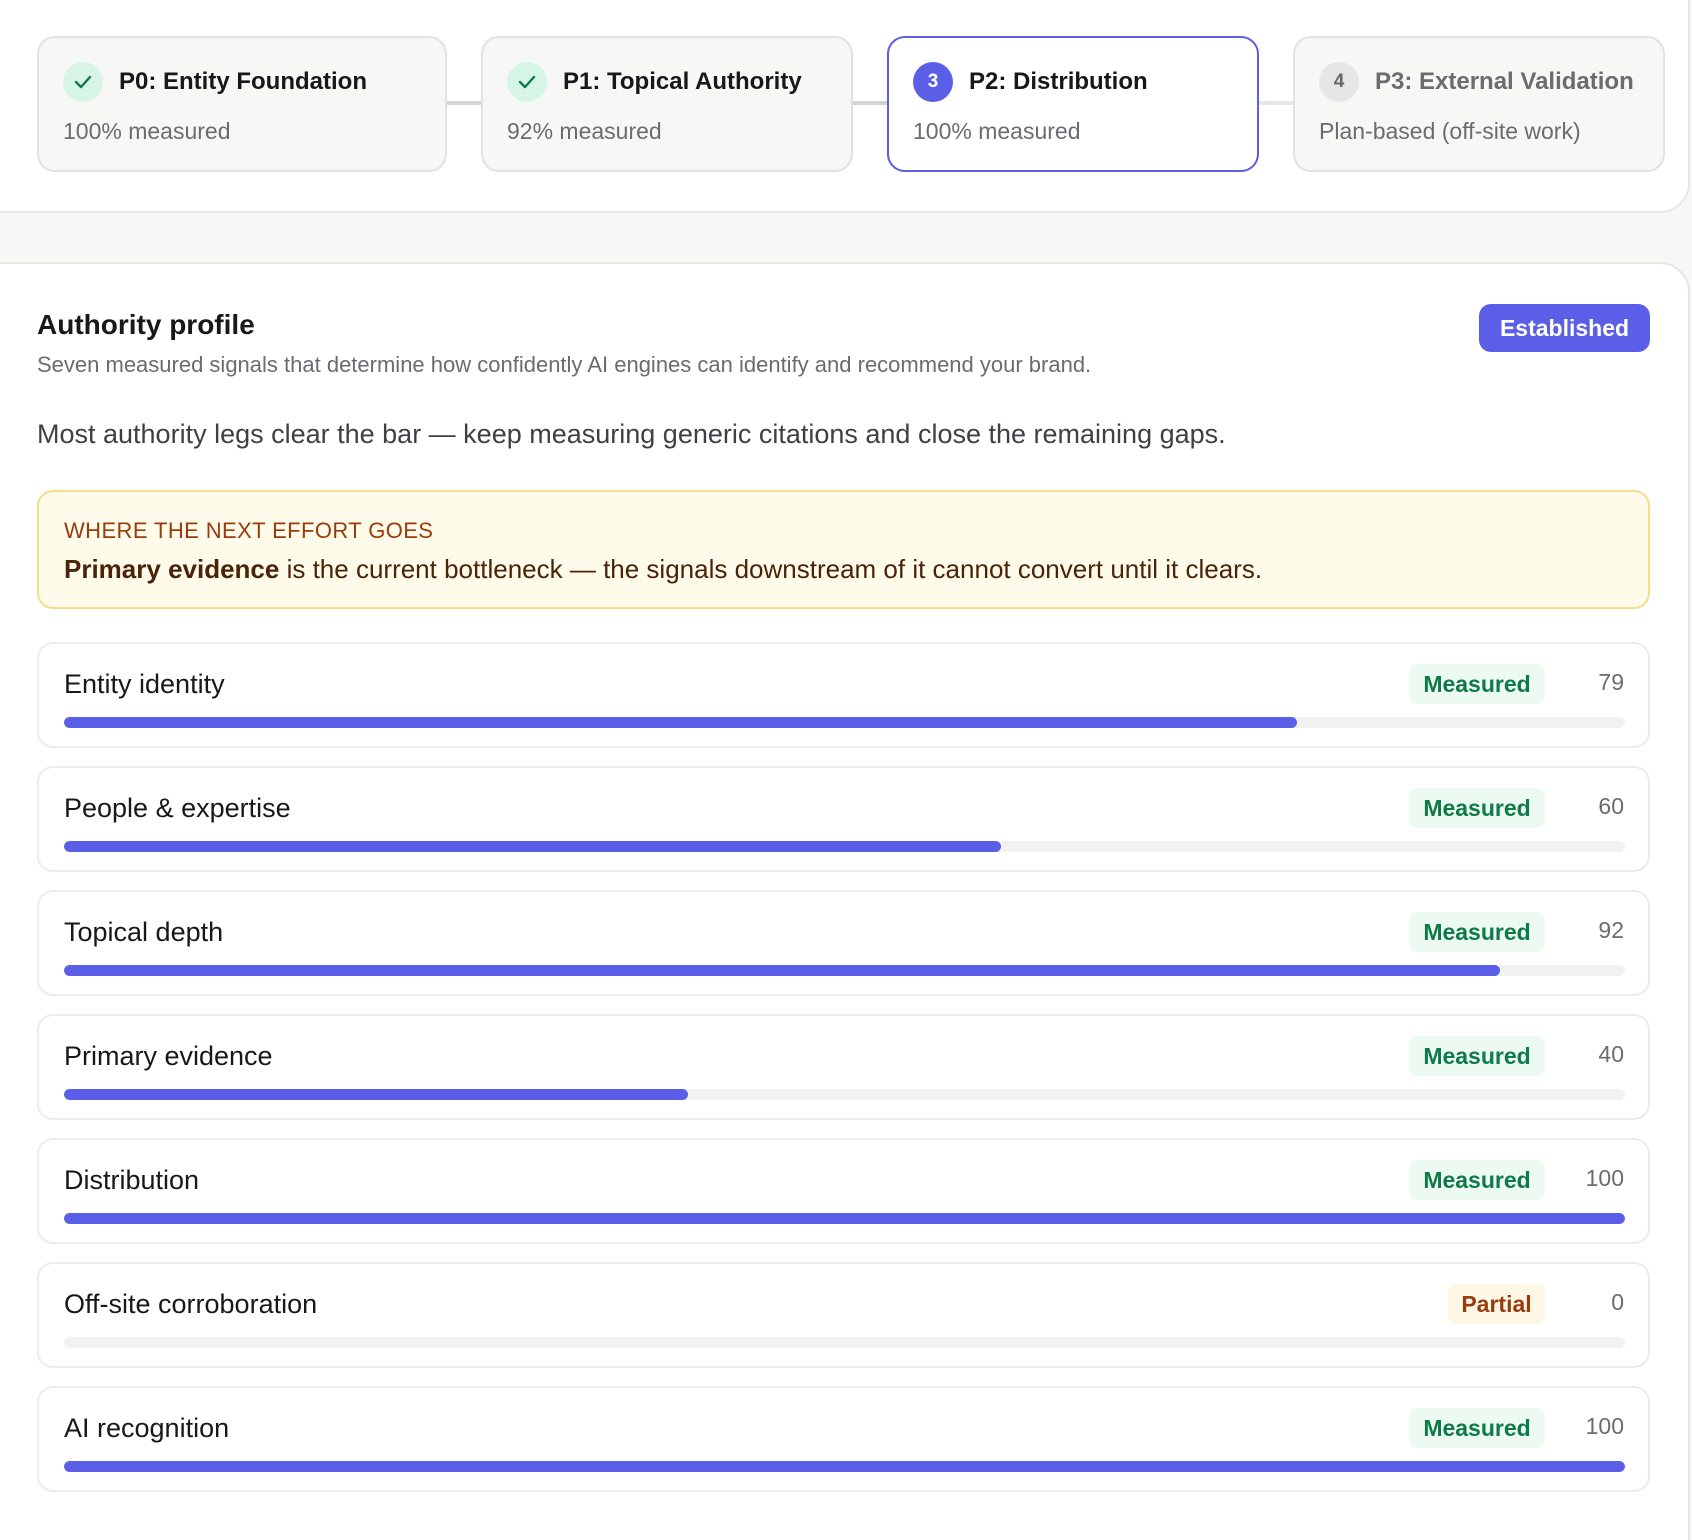 This screenshot has width=1692, height=1540. What do you see at coordinates (144, 684) in the screenshot?
I see `signal-name: Entity identity` at bounding box center [144, 684].